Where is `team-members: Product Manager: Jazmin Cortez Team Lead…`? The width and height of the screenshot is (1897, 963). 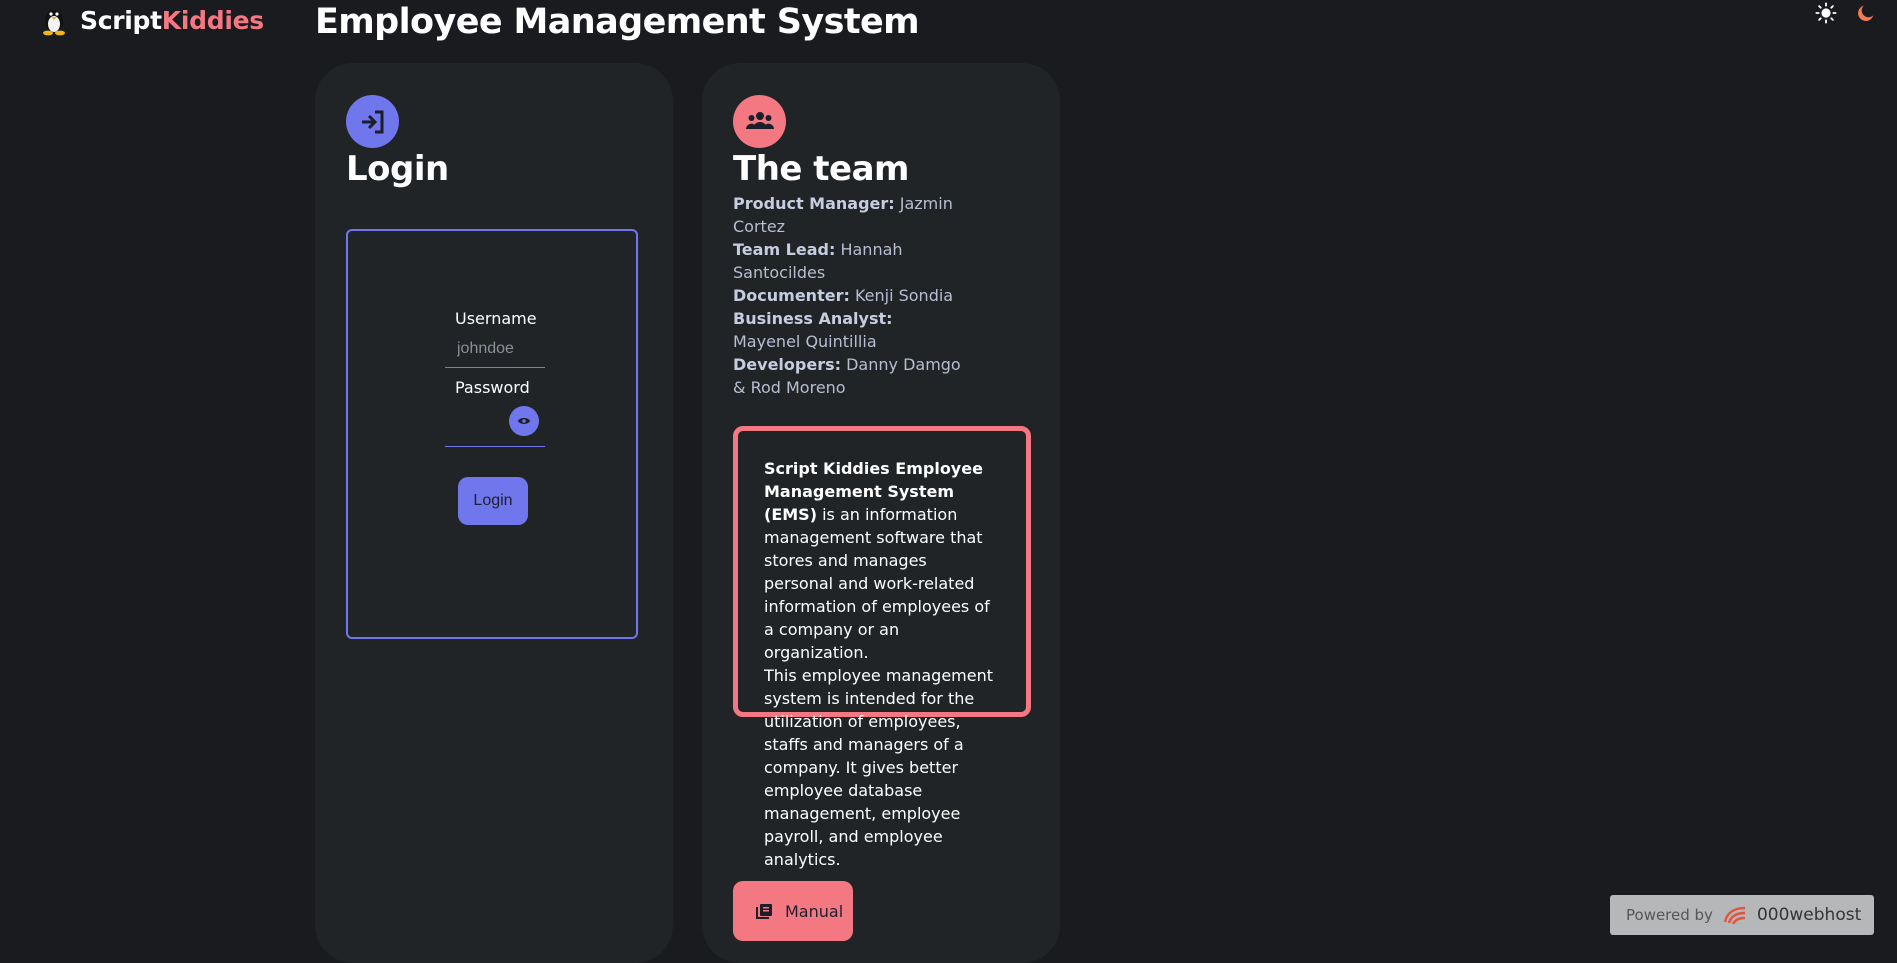
team-members: Product Manager: Jazmin Cortez Team Lead… is located at coordinates (848, 295).